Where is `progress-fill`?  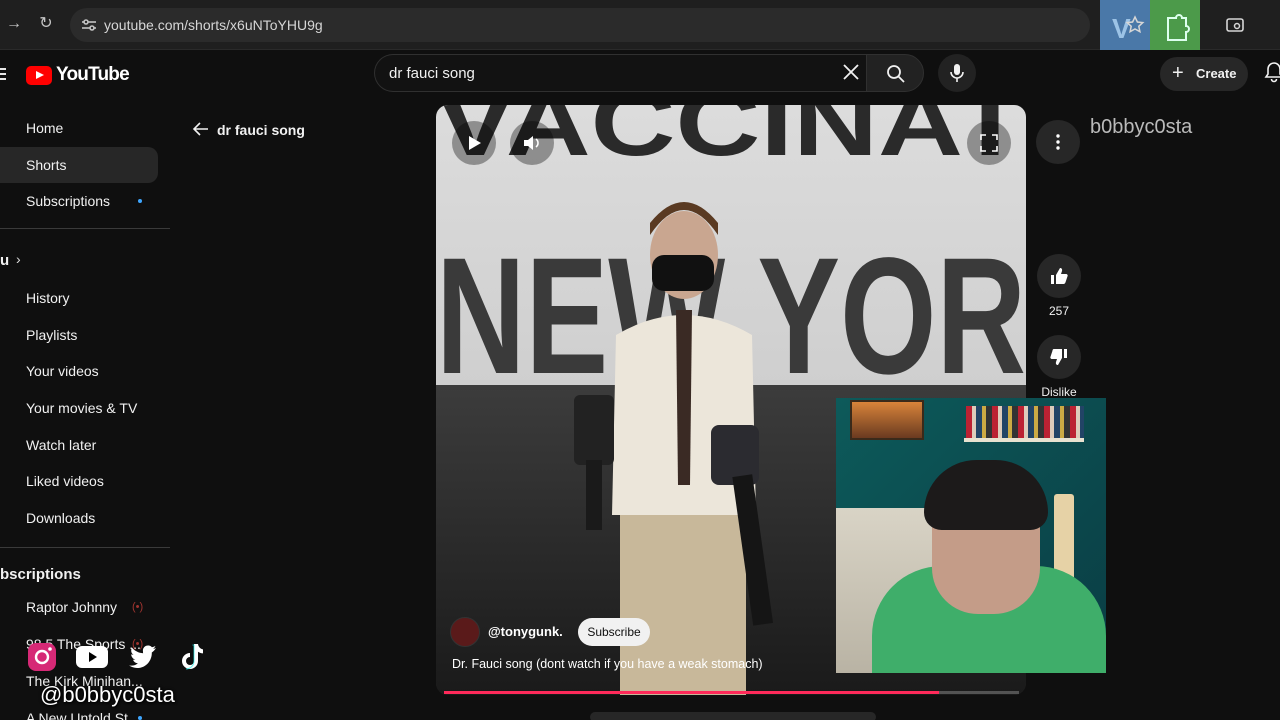 progress-fill is located at coordinates (691, 692).